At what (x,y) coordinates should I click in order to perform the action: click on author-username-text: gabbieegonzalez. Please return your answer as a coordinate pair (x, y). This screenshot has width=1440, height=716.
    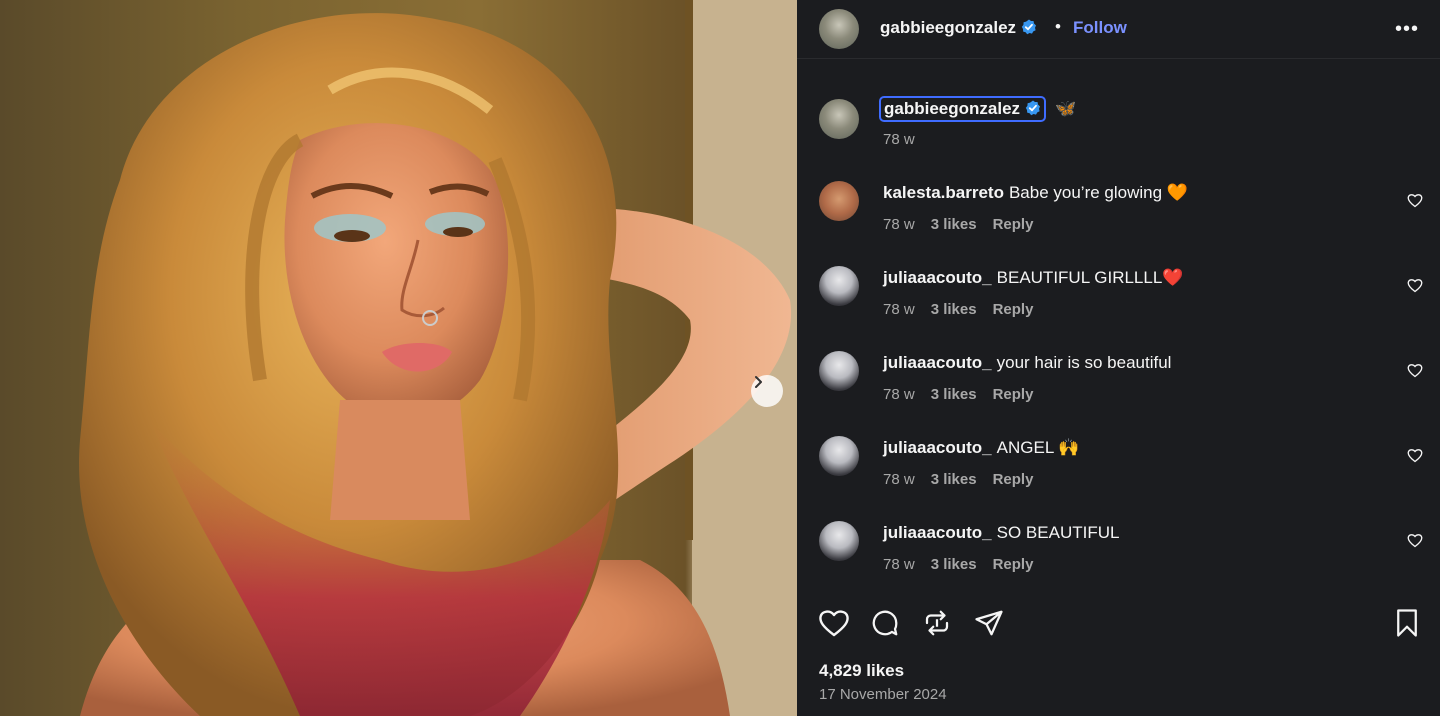
    Looking at the image, I should click on (948, 27).